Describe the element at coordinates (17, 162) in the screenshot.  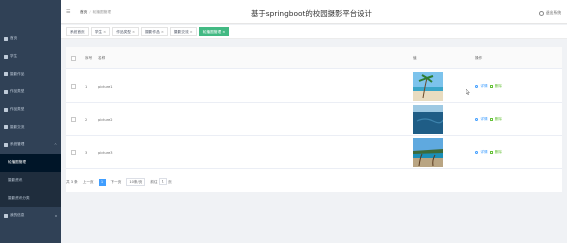
I see `sidebar-item-label: 轮播图管理` at that location.